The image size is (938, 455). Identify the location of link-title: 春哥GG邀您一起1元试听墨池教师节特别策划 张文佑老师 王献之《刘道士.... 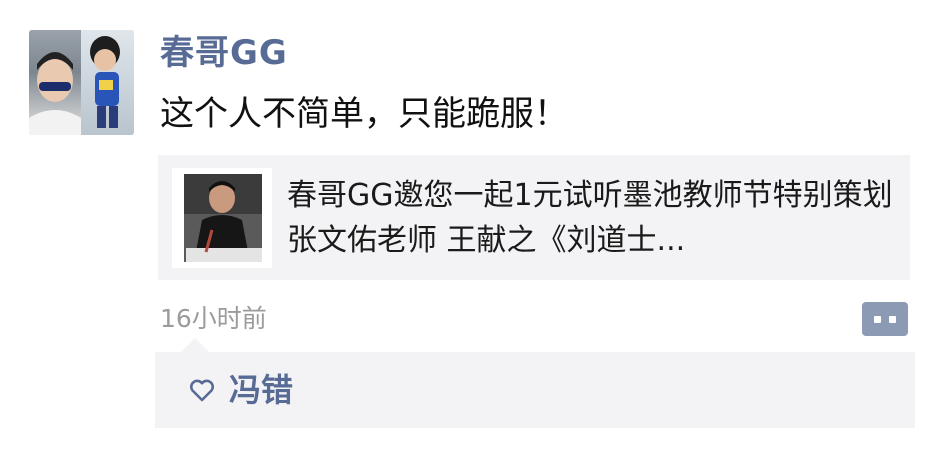
(590, 217).